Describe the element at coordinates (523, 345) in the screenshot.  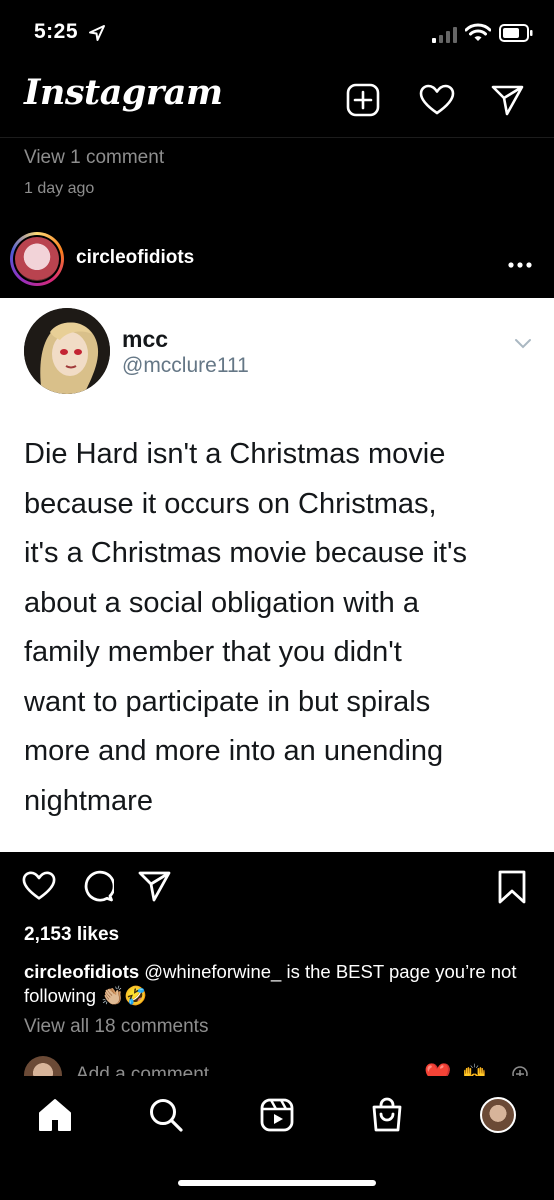
I see `chevron-down-icon` at that location.